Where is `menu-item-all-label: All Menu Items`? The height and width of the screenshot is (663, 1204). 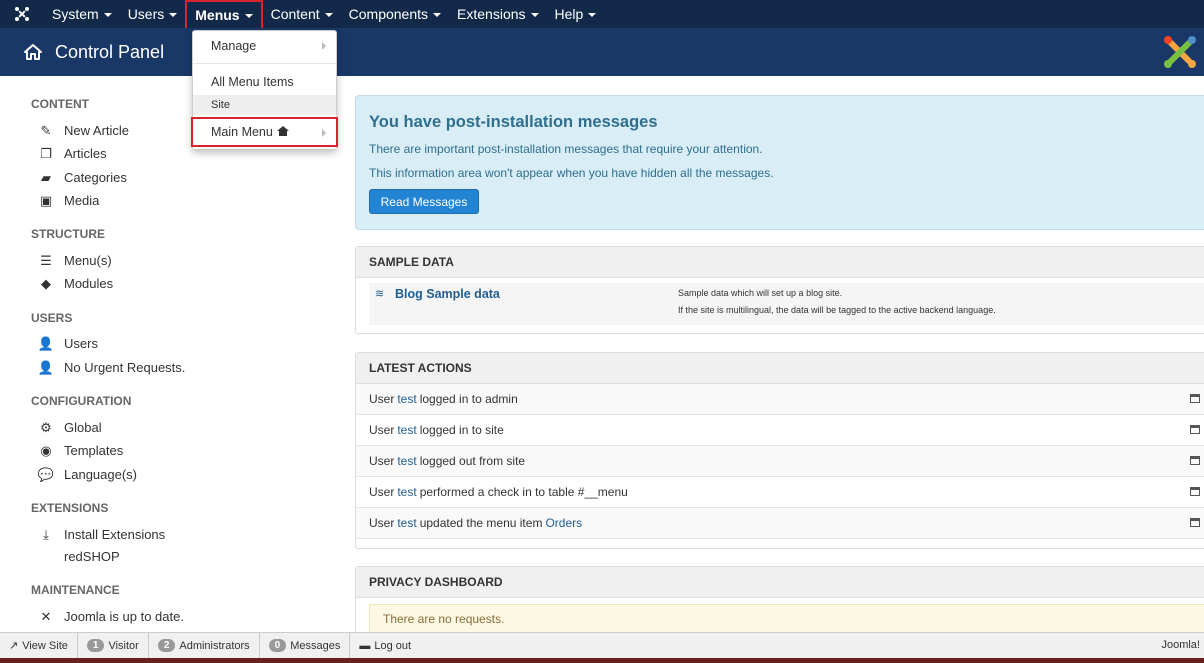 menu-item-all-label: All Menu Items is located at coordinates (252, 81).